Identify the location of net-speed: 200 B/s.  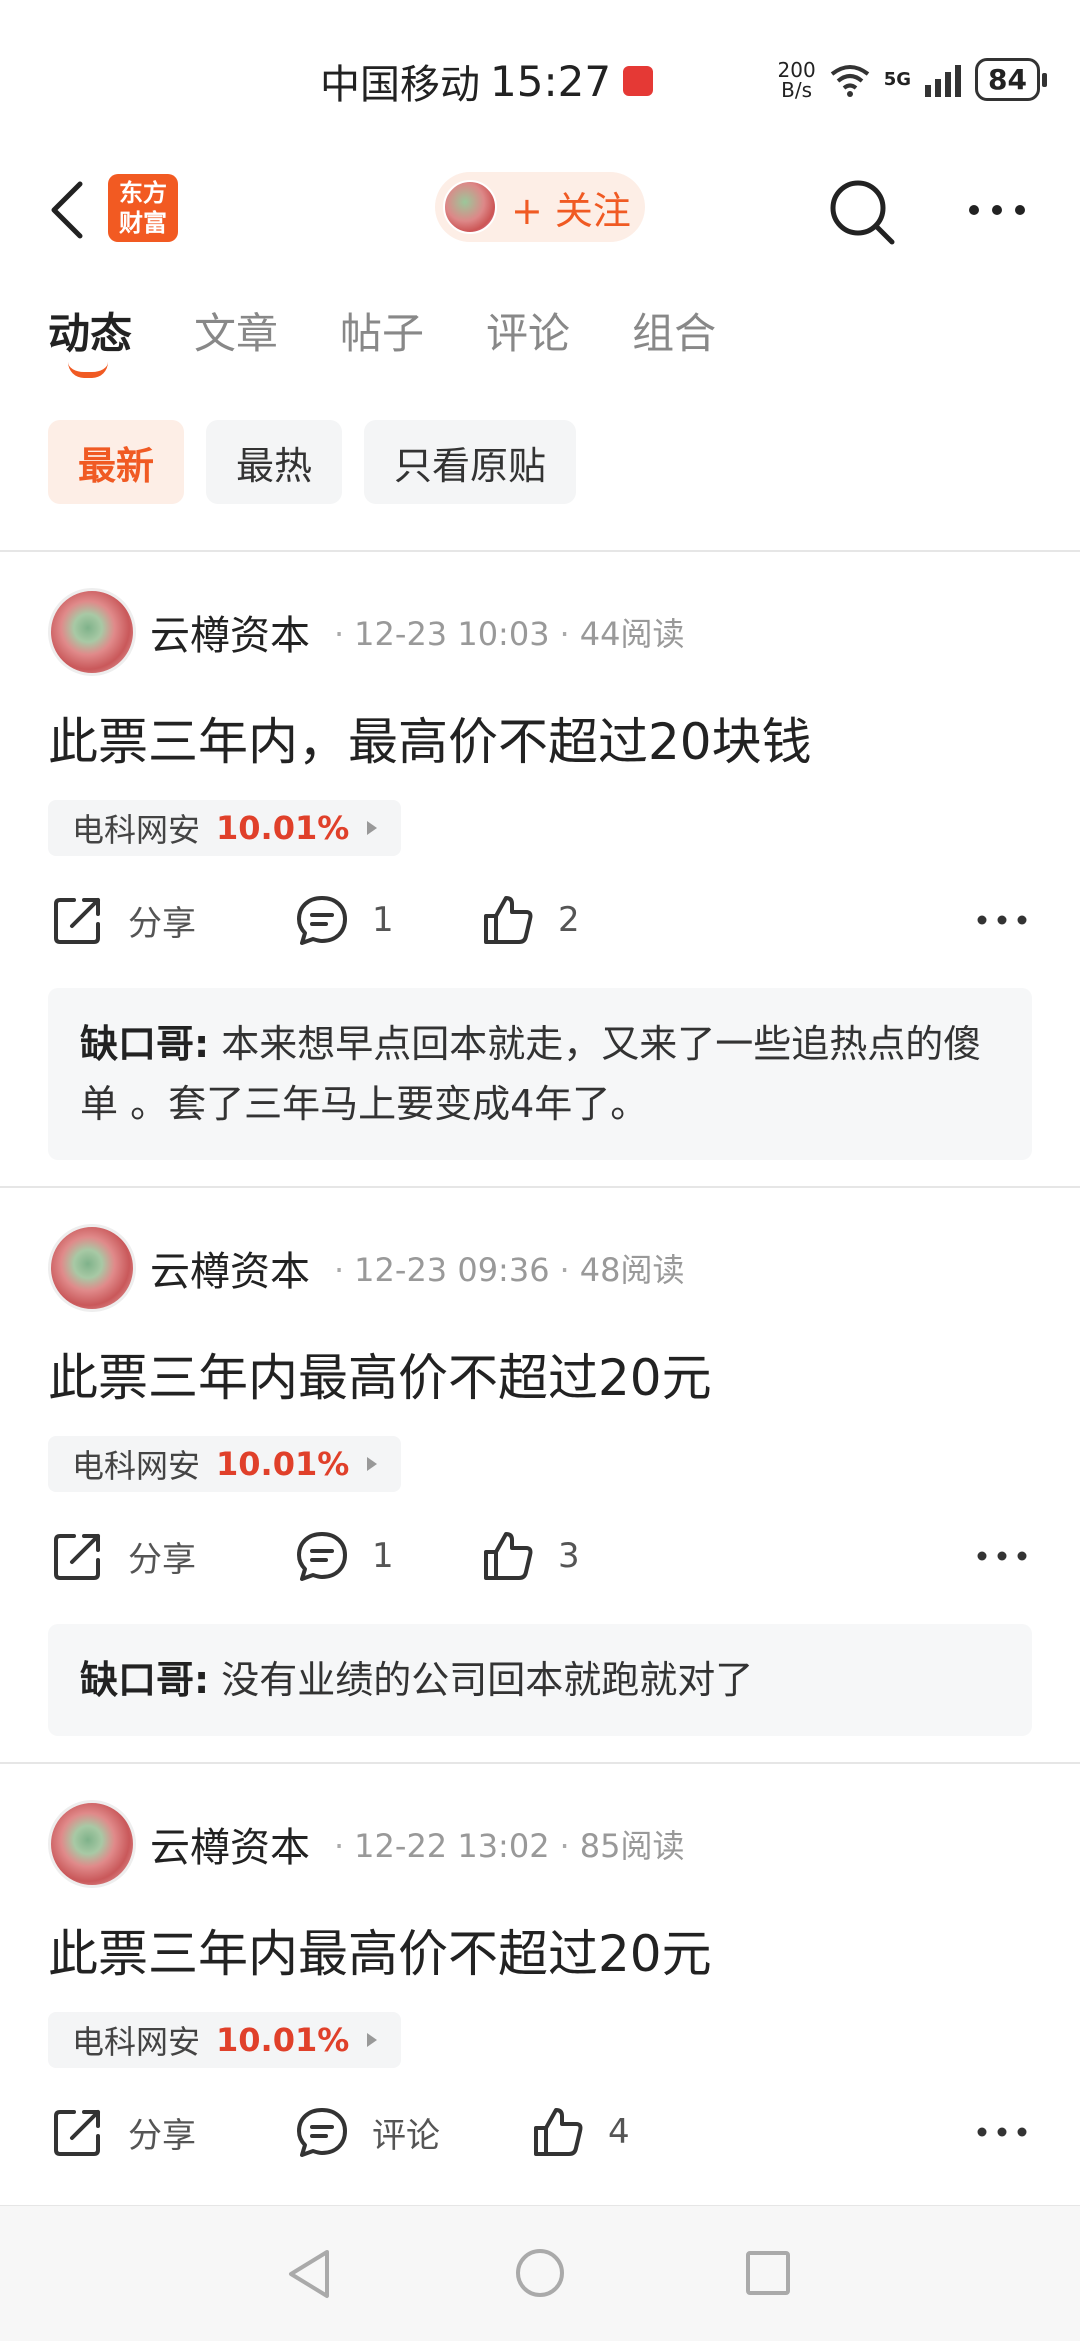
(796, 79).